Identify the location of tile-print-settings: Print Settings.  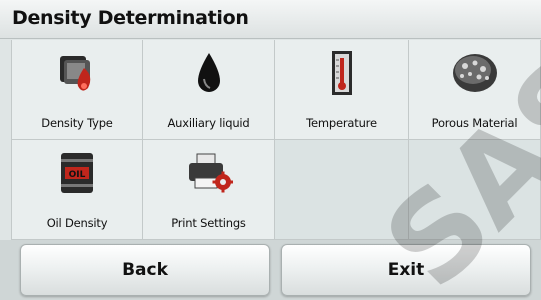
(209, 190).